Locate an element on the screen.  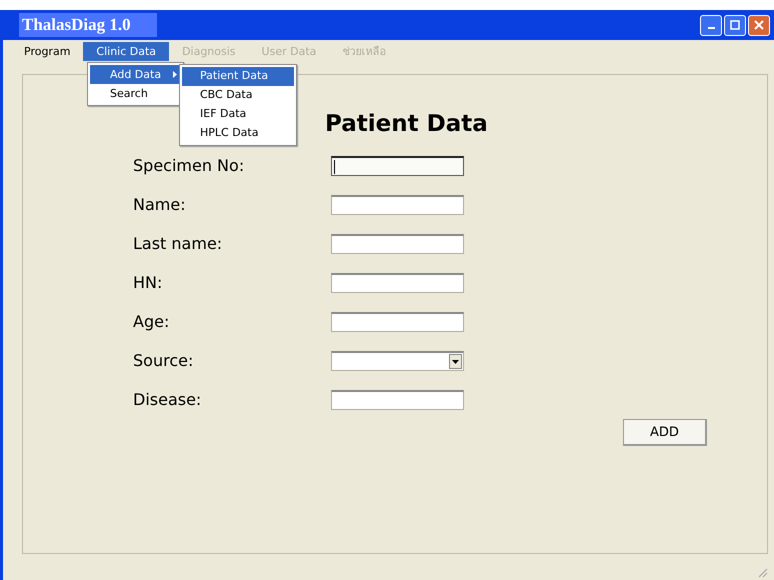
close-icon is located at coordinates (759, 25).